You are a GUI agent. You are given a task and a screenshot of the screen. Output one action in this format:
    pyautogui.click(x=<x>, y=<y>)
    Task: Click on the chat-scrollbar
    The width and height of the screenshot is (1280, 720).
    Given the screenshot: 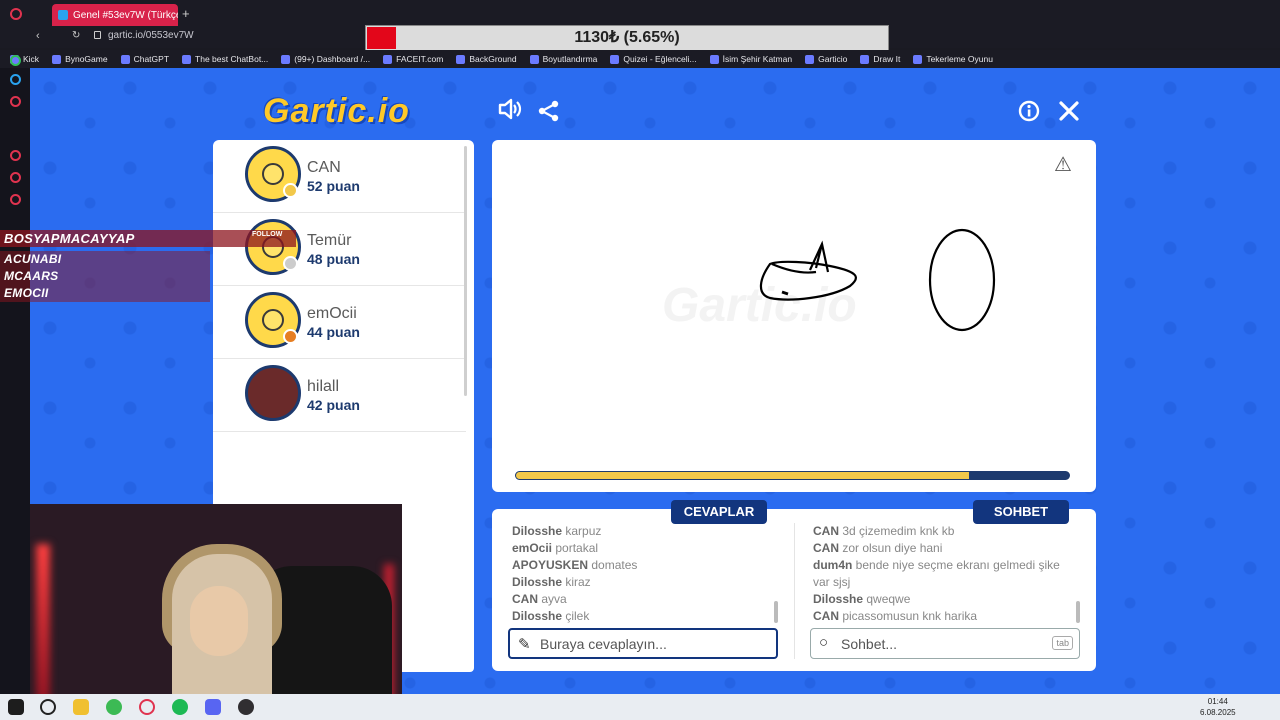 What is the action you would take?
    pyautogui.click(x=1078, y=612)
    